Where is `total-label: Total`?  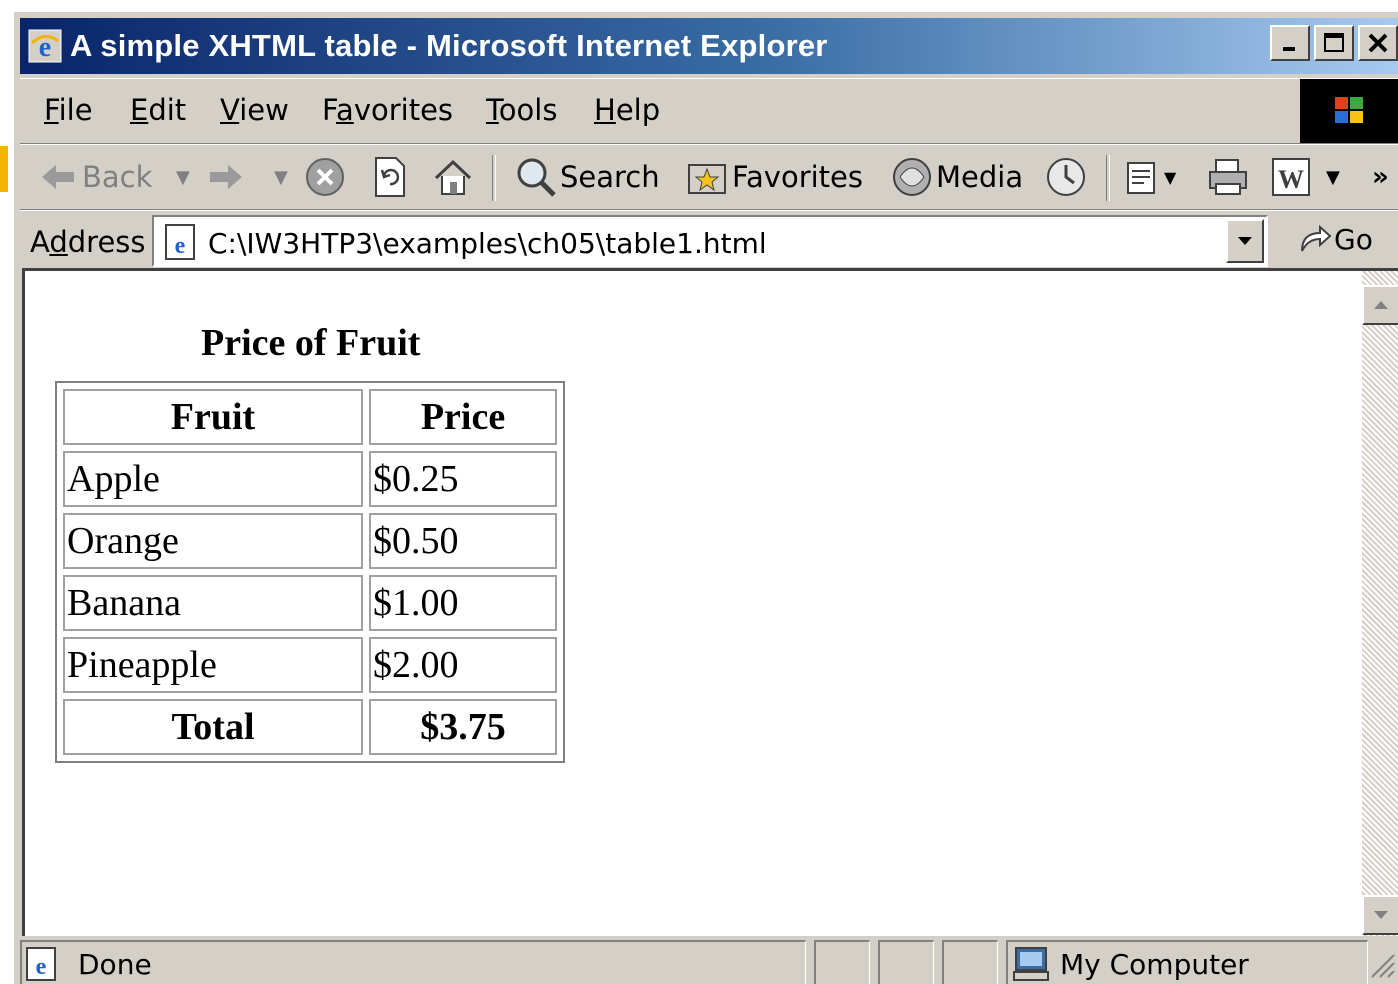
total-label: Total is located at coordinates (213, 727).